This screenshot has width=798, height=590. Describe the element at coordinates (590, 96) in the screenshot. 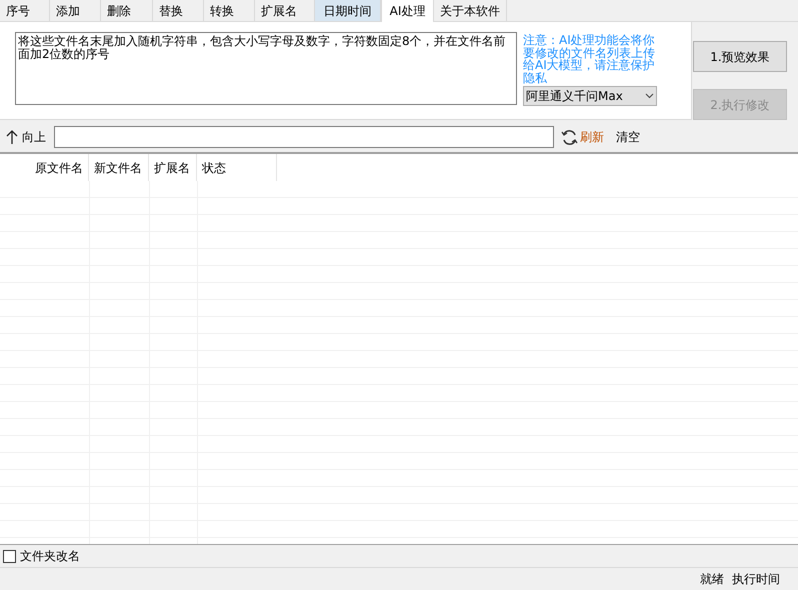

I see `model-dropdown: 阿里通义千问Max` at that location.